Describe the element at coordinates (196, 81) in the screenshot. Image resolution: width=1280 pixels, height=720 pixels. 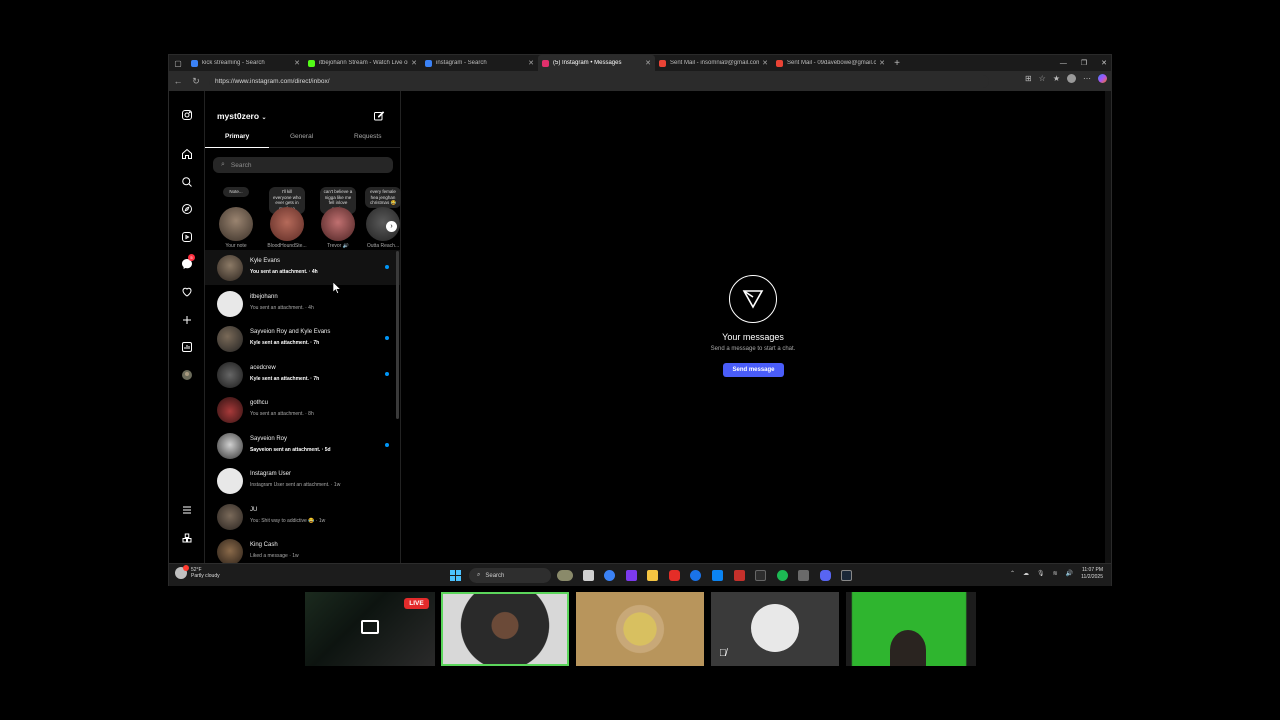
I see `refresh-icon: ↻` at that location.